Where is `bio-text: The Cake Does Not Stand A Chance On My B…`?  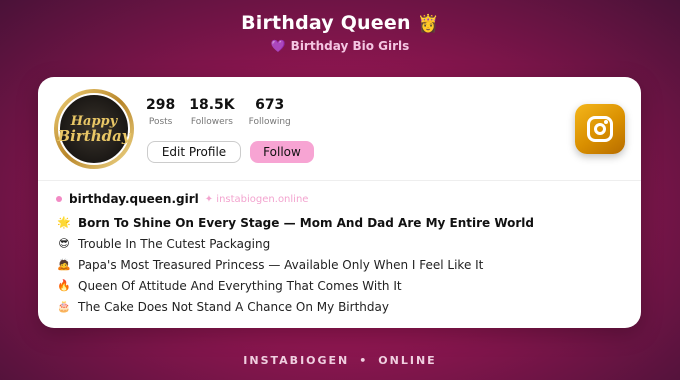 bio-text: The Cake Does Not Stand A Chance On My B… is located at coordinates (233, 306).